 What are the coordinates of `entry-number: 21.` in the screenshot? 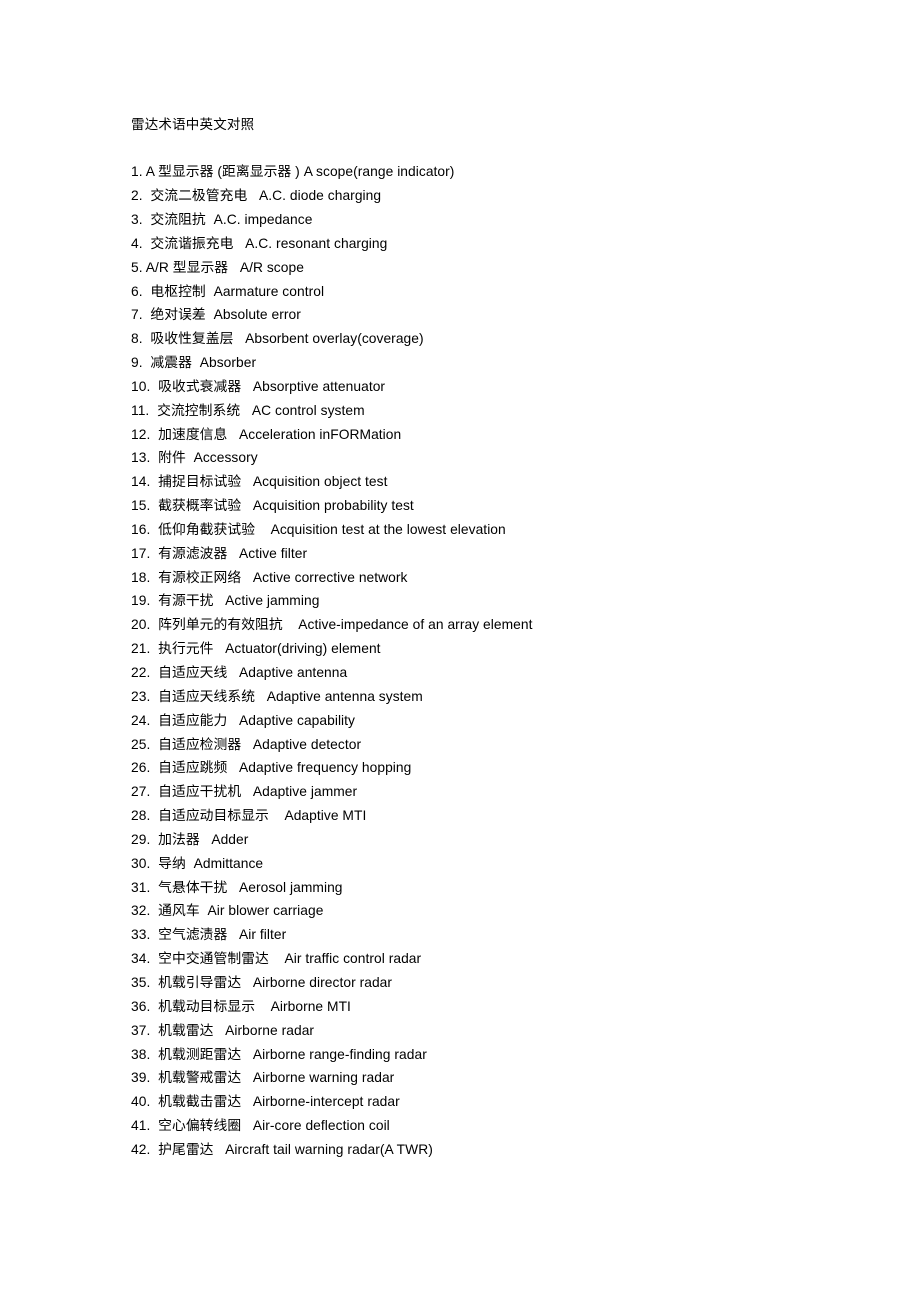 It's located at (141, 649).